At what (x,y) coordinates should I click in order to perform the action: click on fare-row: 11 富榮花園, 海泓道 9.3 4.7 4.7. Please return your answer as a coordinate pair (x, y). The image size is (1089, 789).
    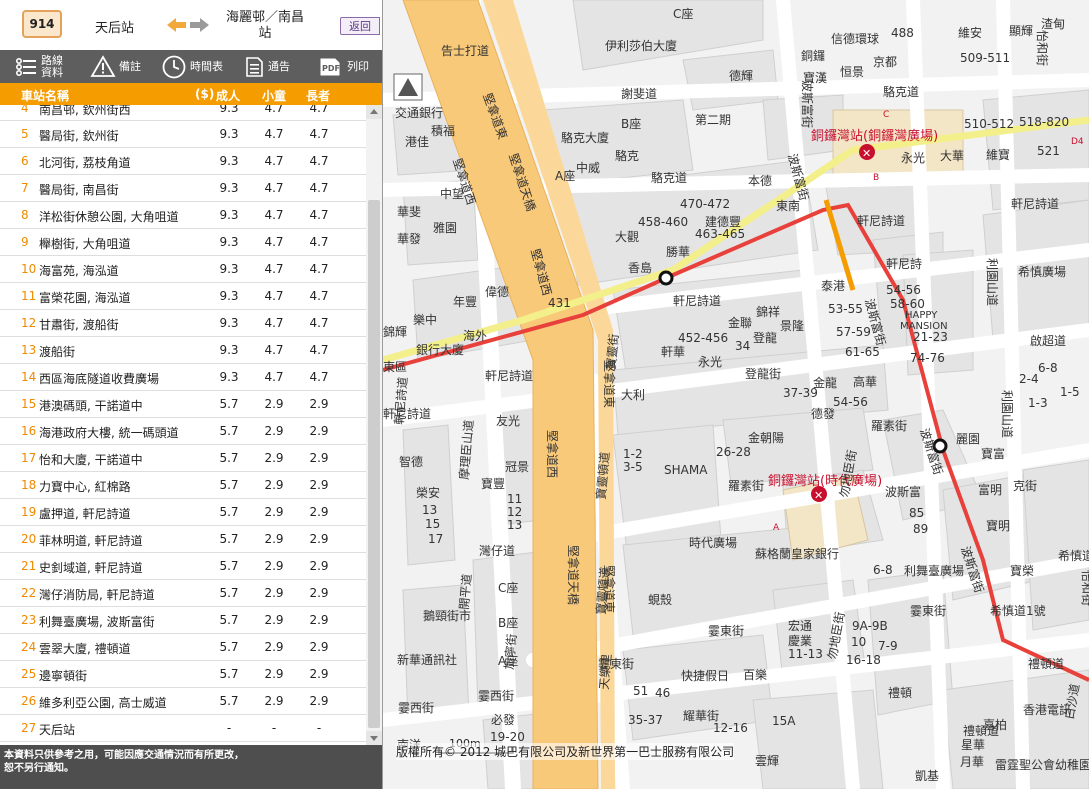
    Looking at the image, I should click on (183, 296).